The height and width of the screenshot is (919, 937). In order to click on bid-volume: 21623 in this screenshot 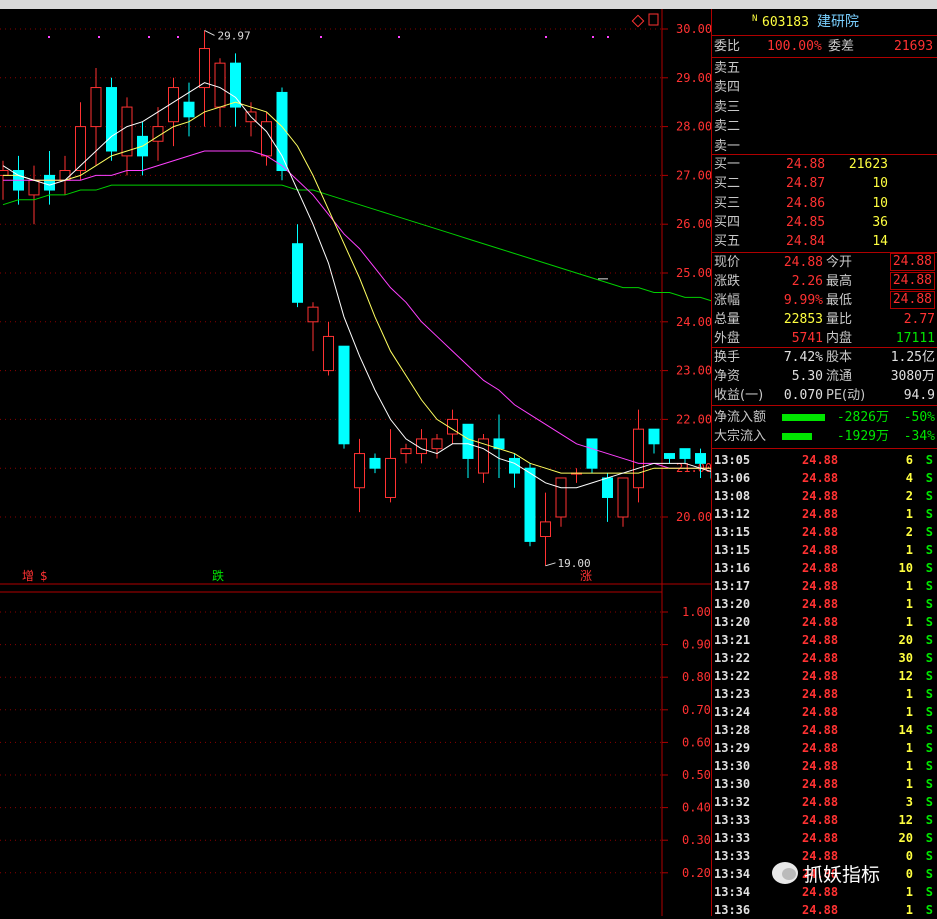, I will do `click(868, 164)`.